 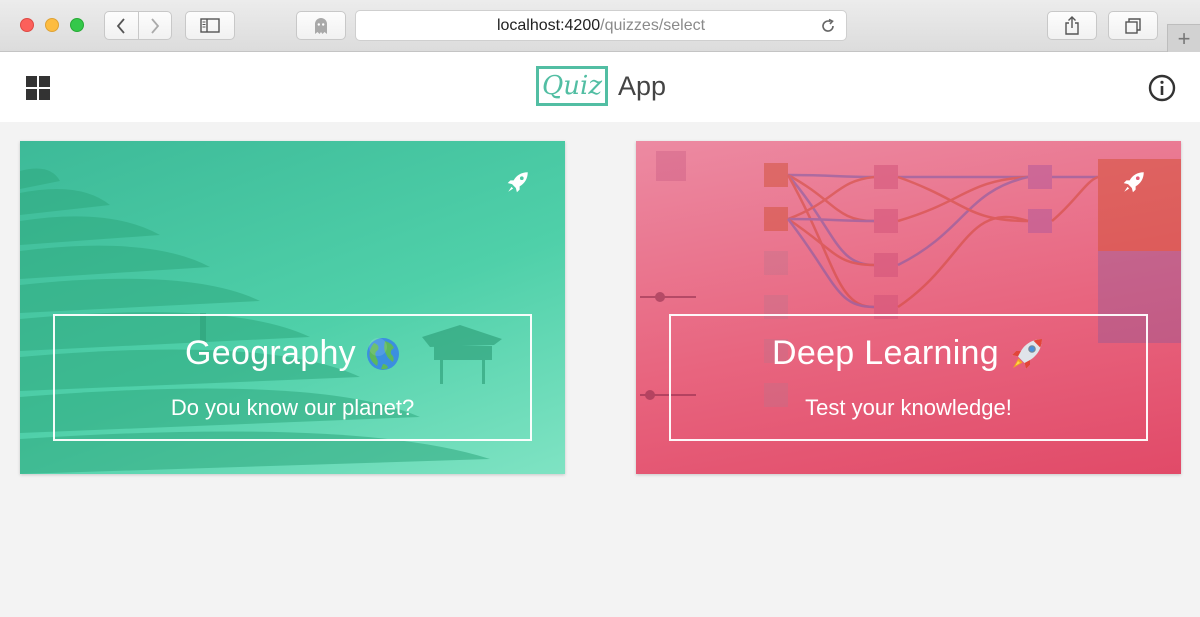 What do you see at coordinates (52, 25) in the screenshot?
I see `minimize-window-button` at bounding box center [52, 25].